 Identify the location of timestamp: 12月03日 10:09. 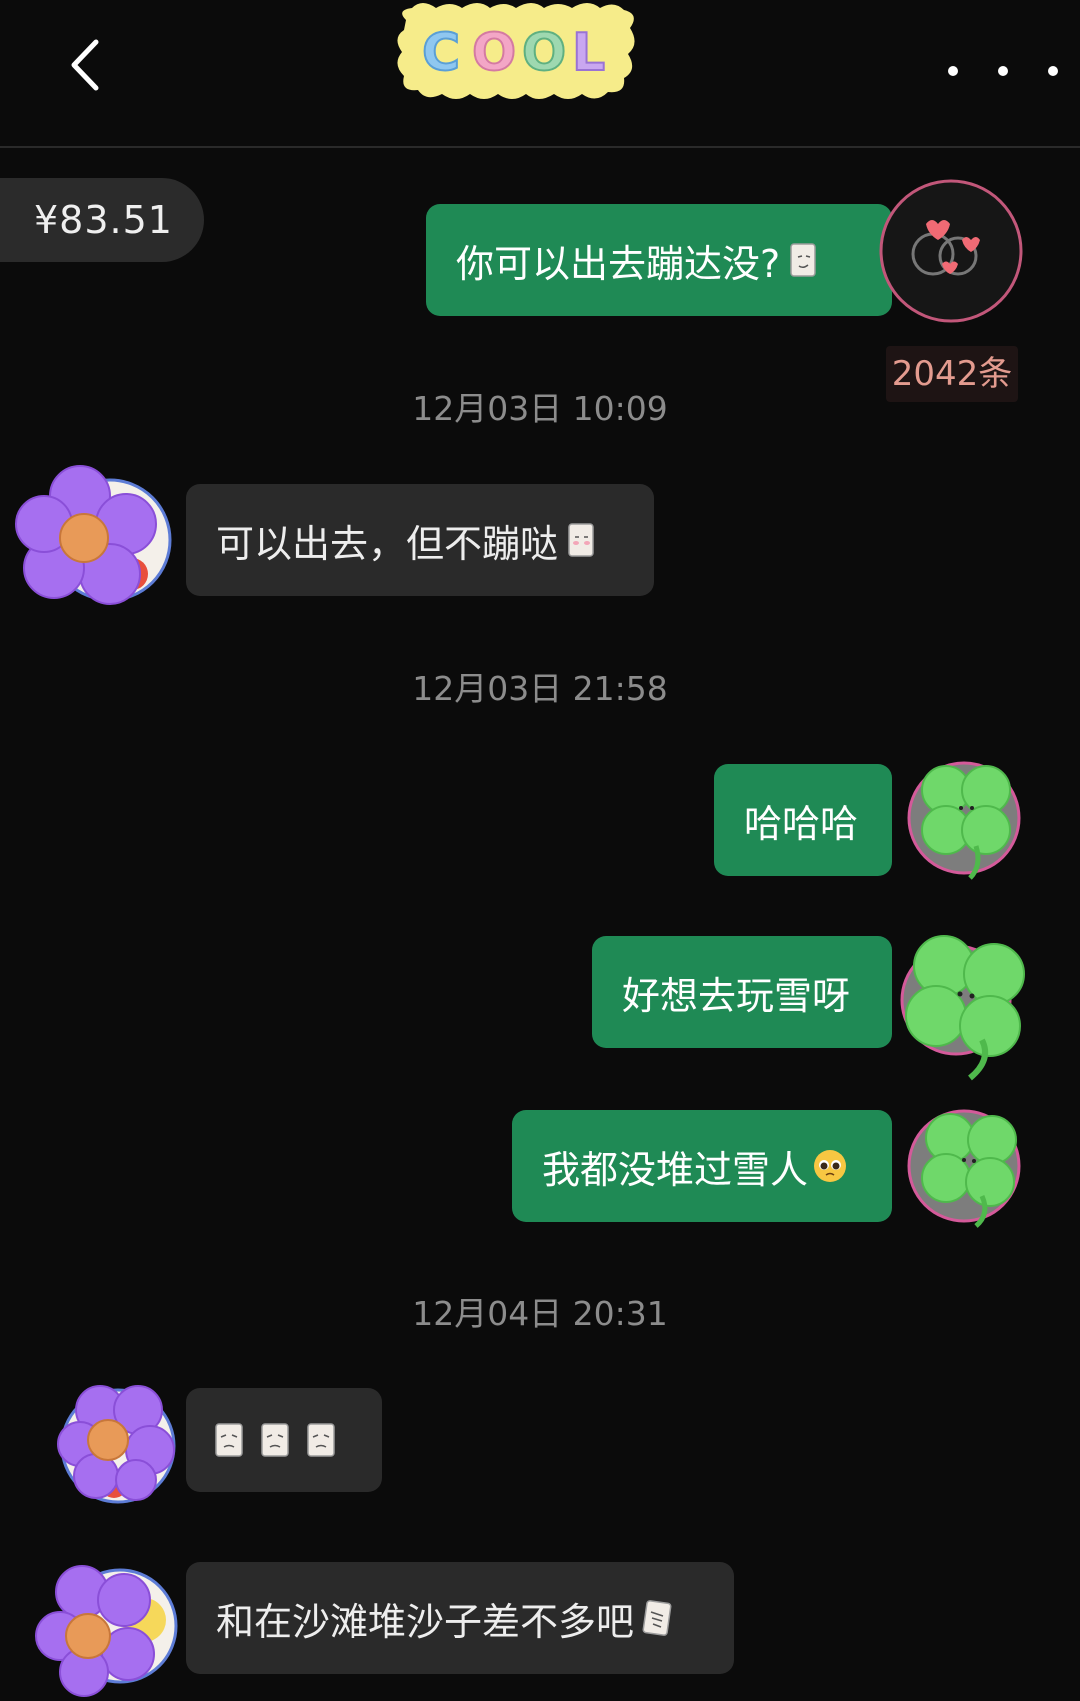
(540, 408).